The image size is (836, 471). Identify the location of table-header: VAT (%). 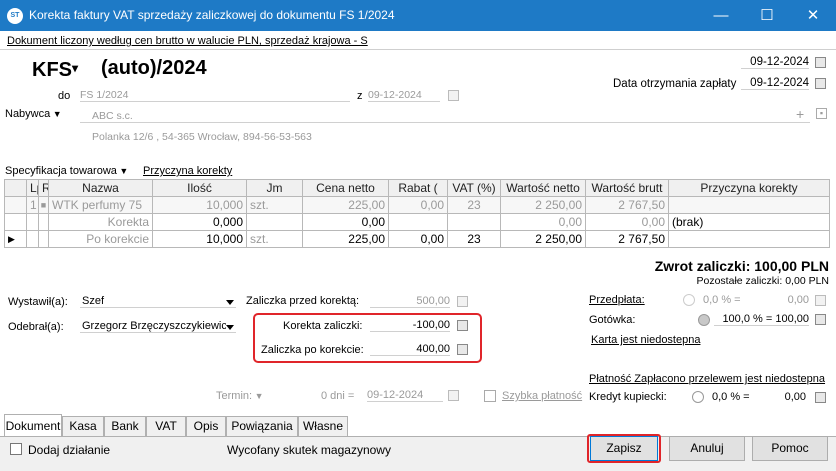
(474, 188).